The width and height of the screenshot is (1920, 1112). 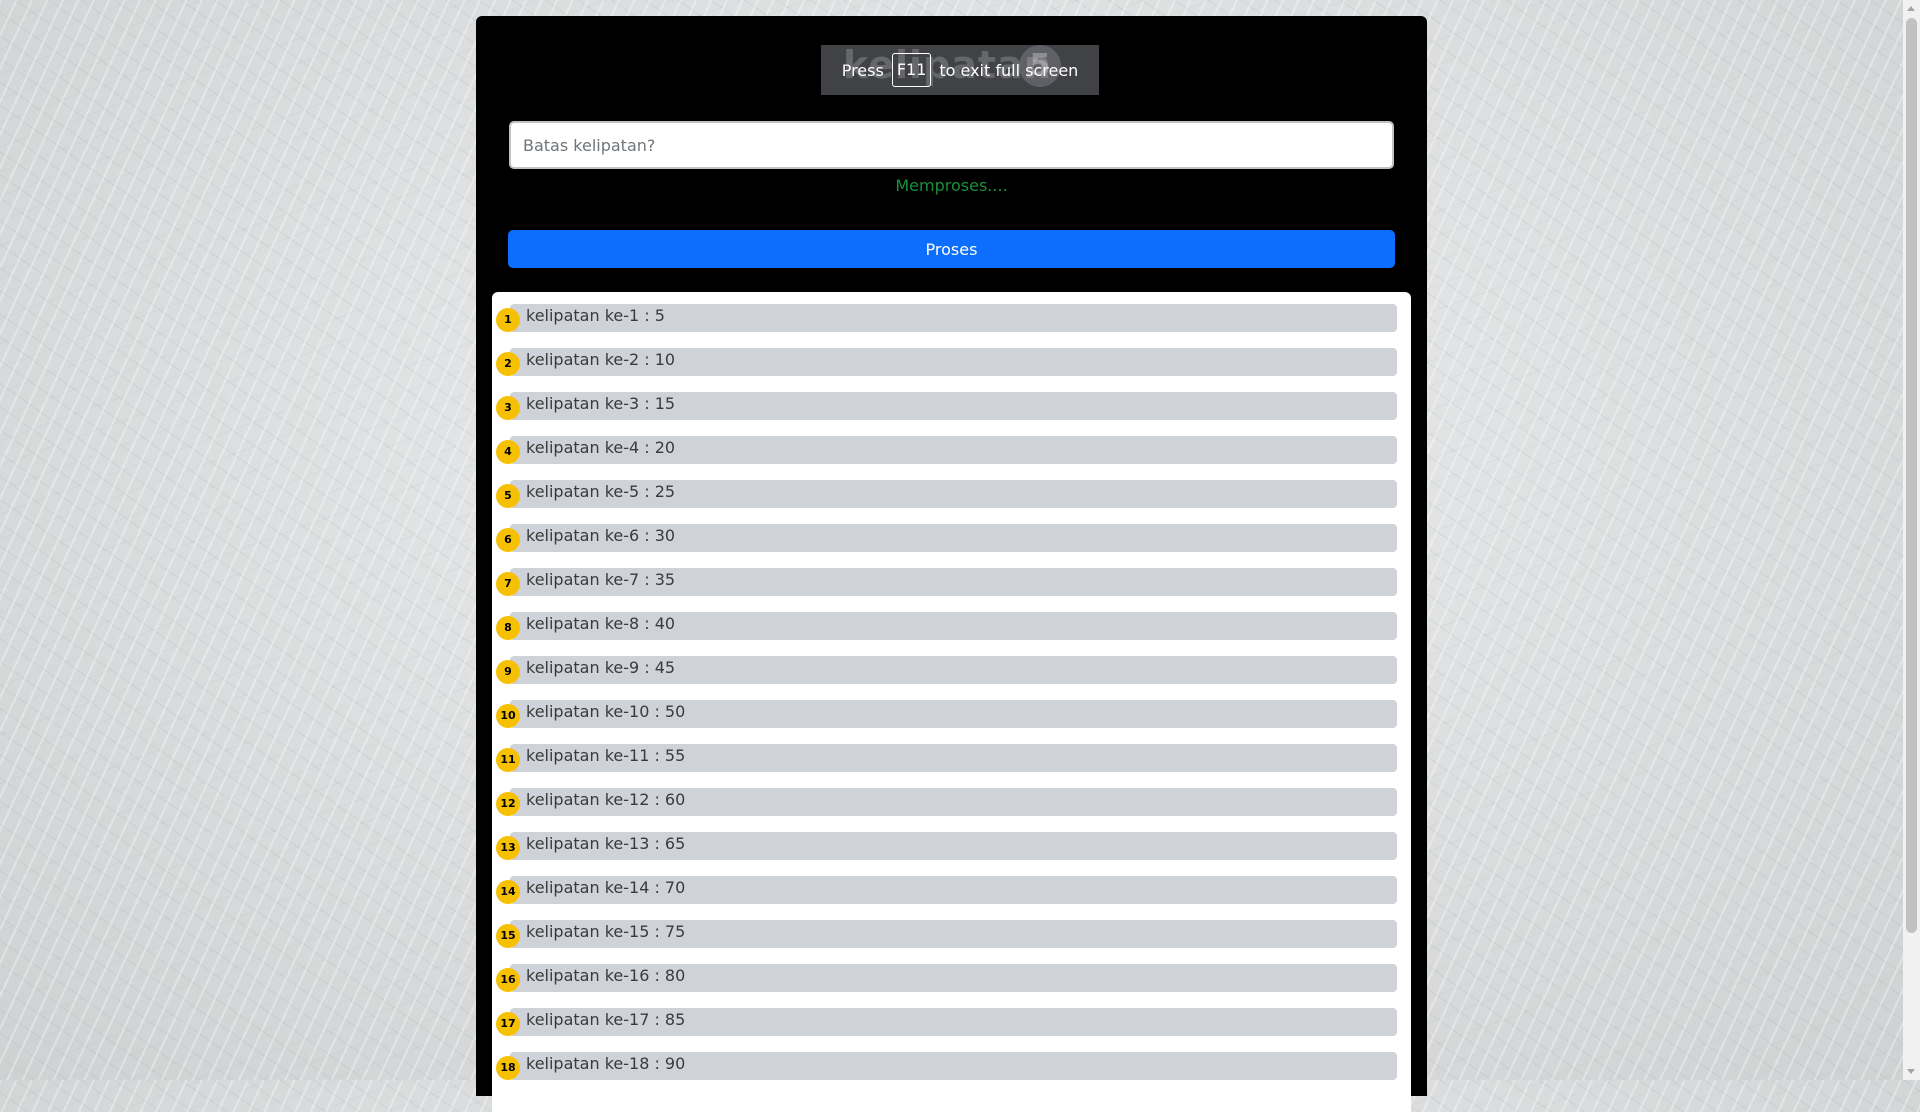 What do you see at coordinates (946, 318) in the screenshot?
I see `list-item: 1 kelipatan ke-1 : 5` at bounding box center [946, 318].